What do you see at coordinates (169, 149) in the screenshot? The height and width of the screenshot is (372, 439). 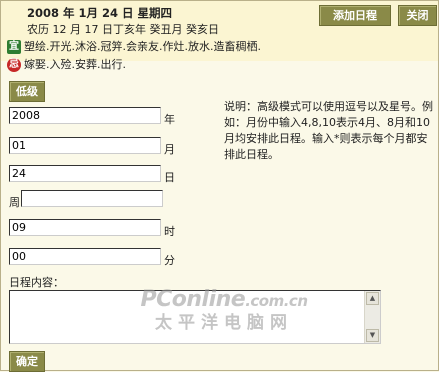 I see `month-label: 月` at bounding box center [169, 149].